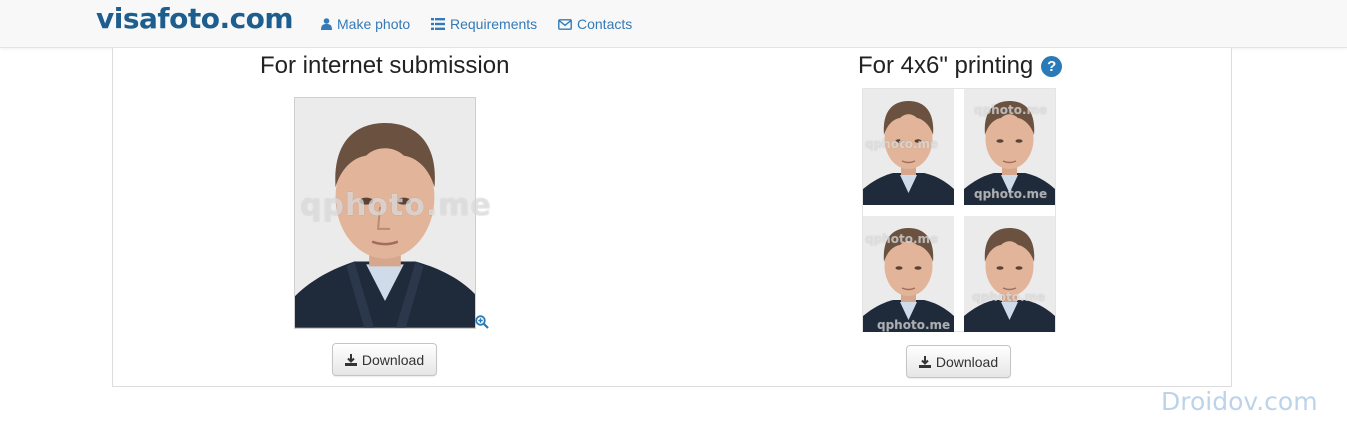 This screenshot has width=1347, height=431. What do you see at coordinates (605, 24) in the screenshot?
I see `nav-contacts-label: Contacts` at bounding box center [605, 24].